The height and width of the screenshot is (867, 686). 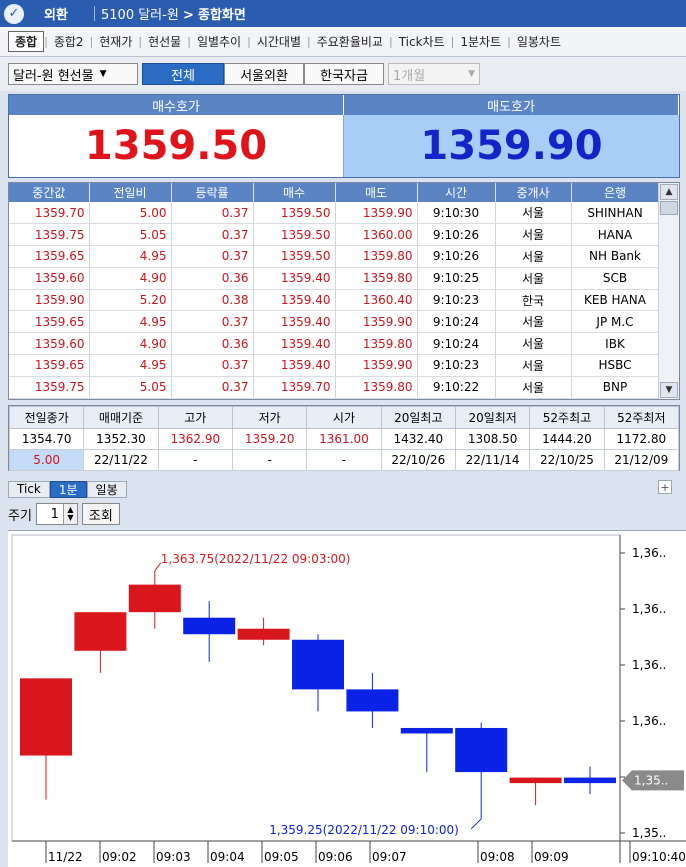 I want to click on segment-korea: 한국자금, so click(x=344, y=74).